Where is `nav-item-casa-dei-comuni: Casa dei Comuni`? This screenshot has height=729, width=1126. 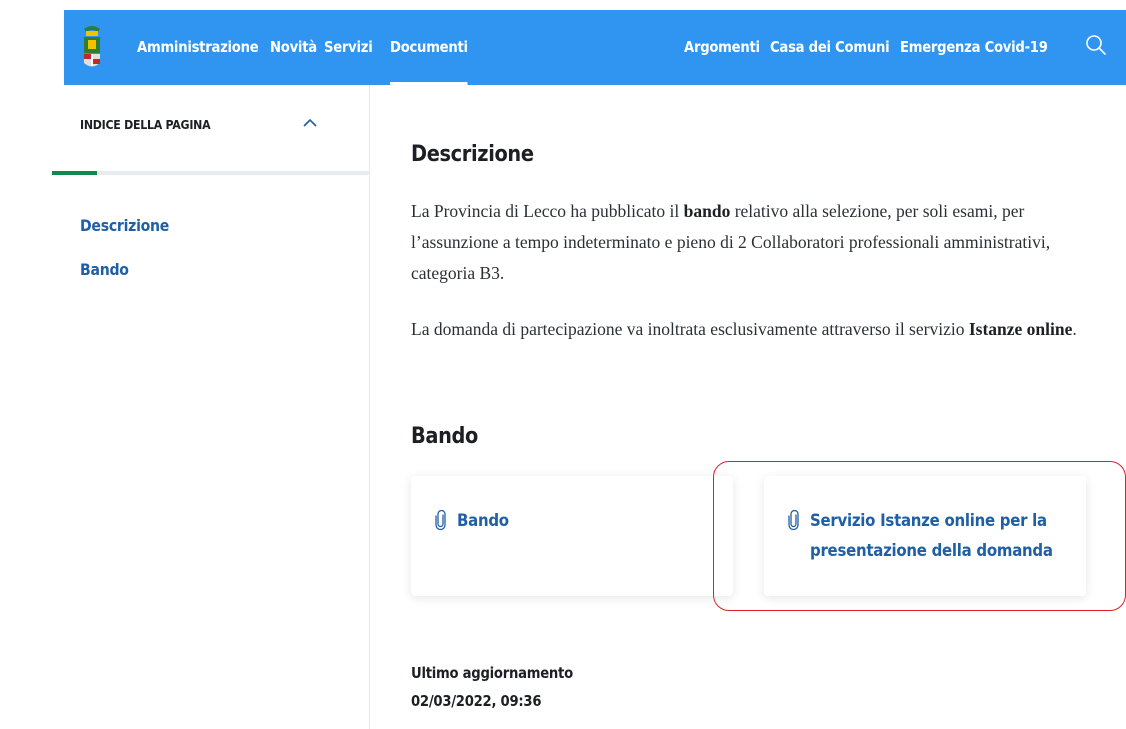 nav-item-casa-dei-comuni: Casa dei Comuni is located at coordinates (830, 47).